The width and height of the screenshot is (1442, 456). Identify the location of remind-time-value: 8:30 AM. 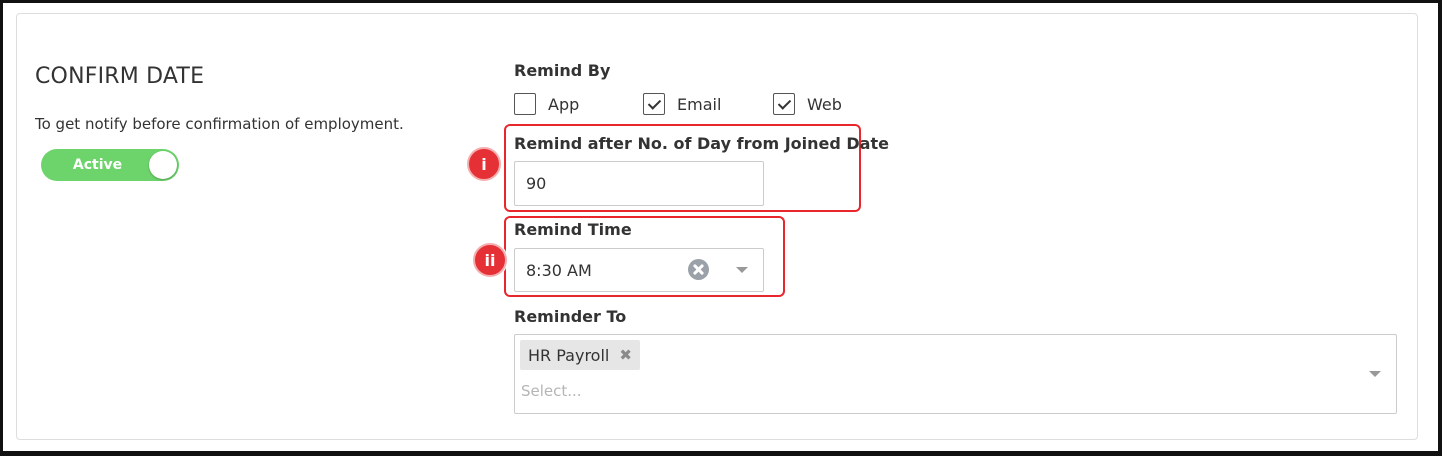
(559, 270).